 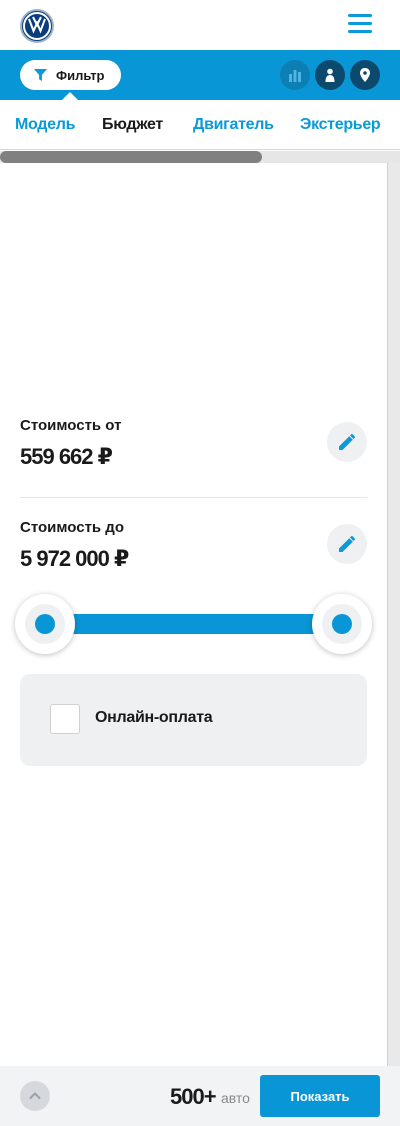 I want to click on price-from-value: 559 662 ₽, so click(x=66, y=456).